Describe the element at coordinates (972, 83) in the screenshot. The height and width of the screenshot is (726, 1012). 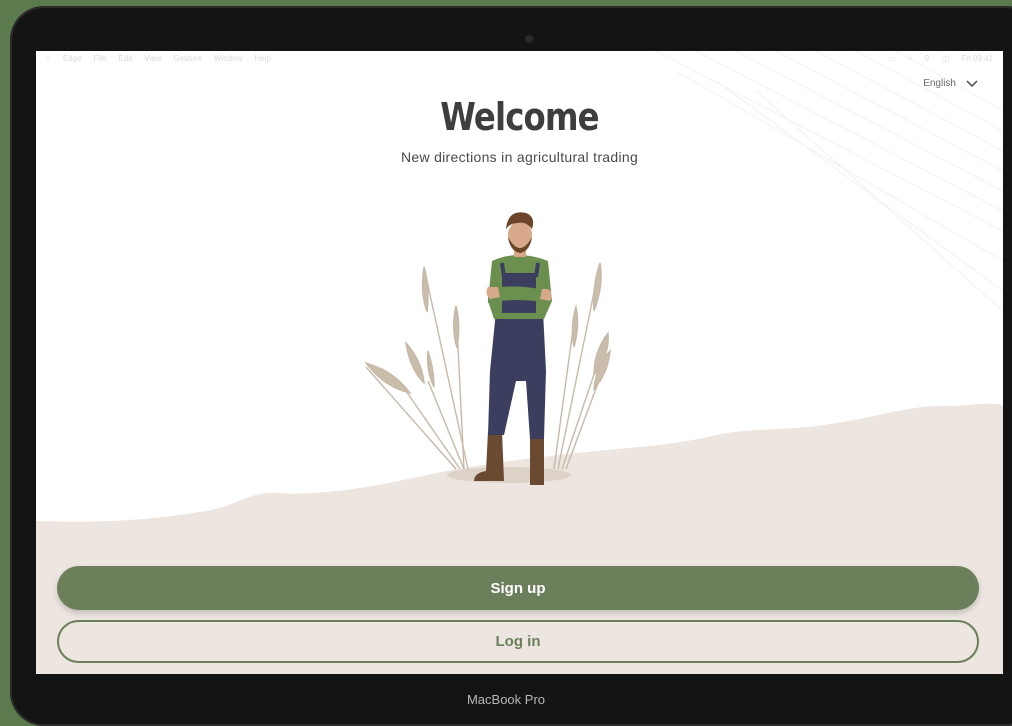
I see `chevron-down-icon` at that location.